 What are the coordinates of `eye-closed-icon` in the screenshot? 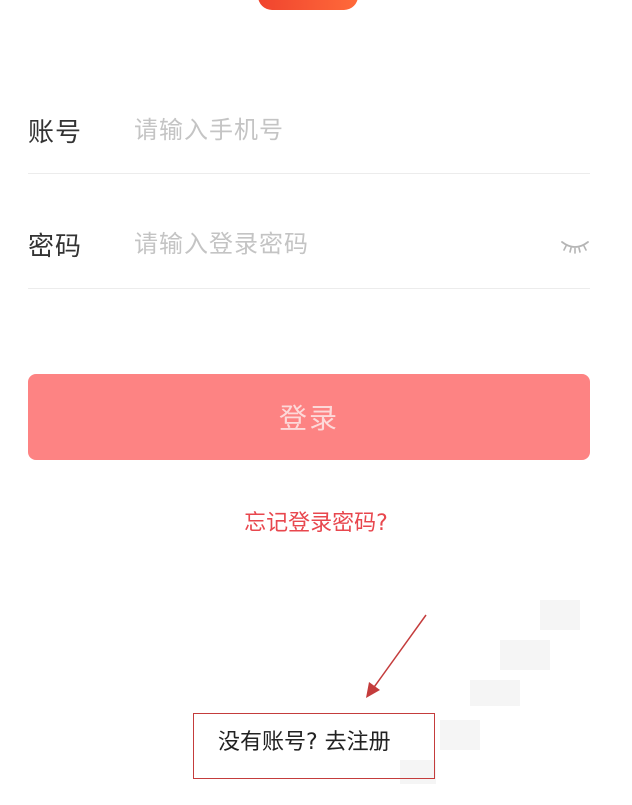 It's located at (575, 244).